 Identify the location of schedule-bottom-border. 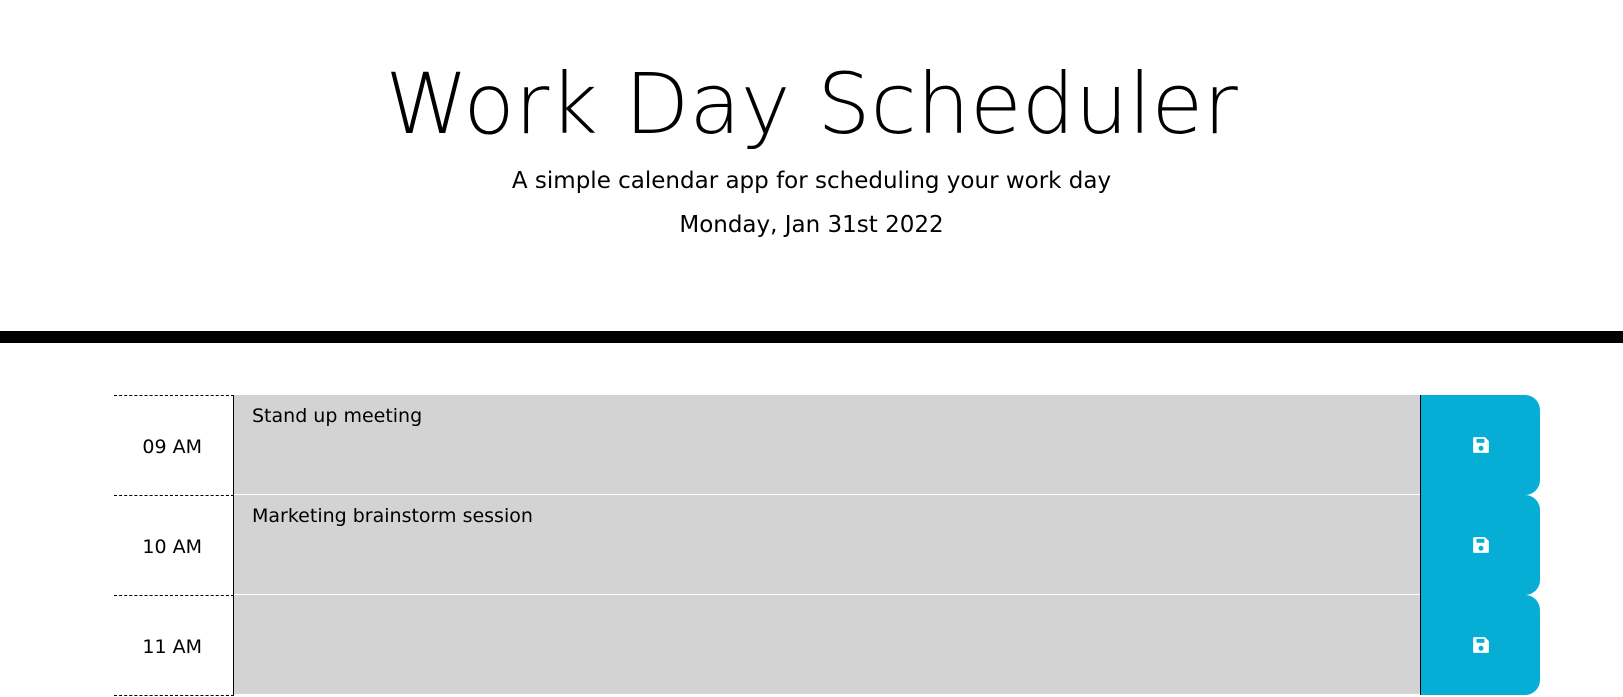
(174, 695).